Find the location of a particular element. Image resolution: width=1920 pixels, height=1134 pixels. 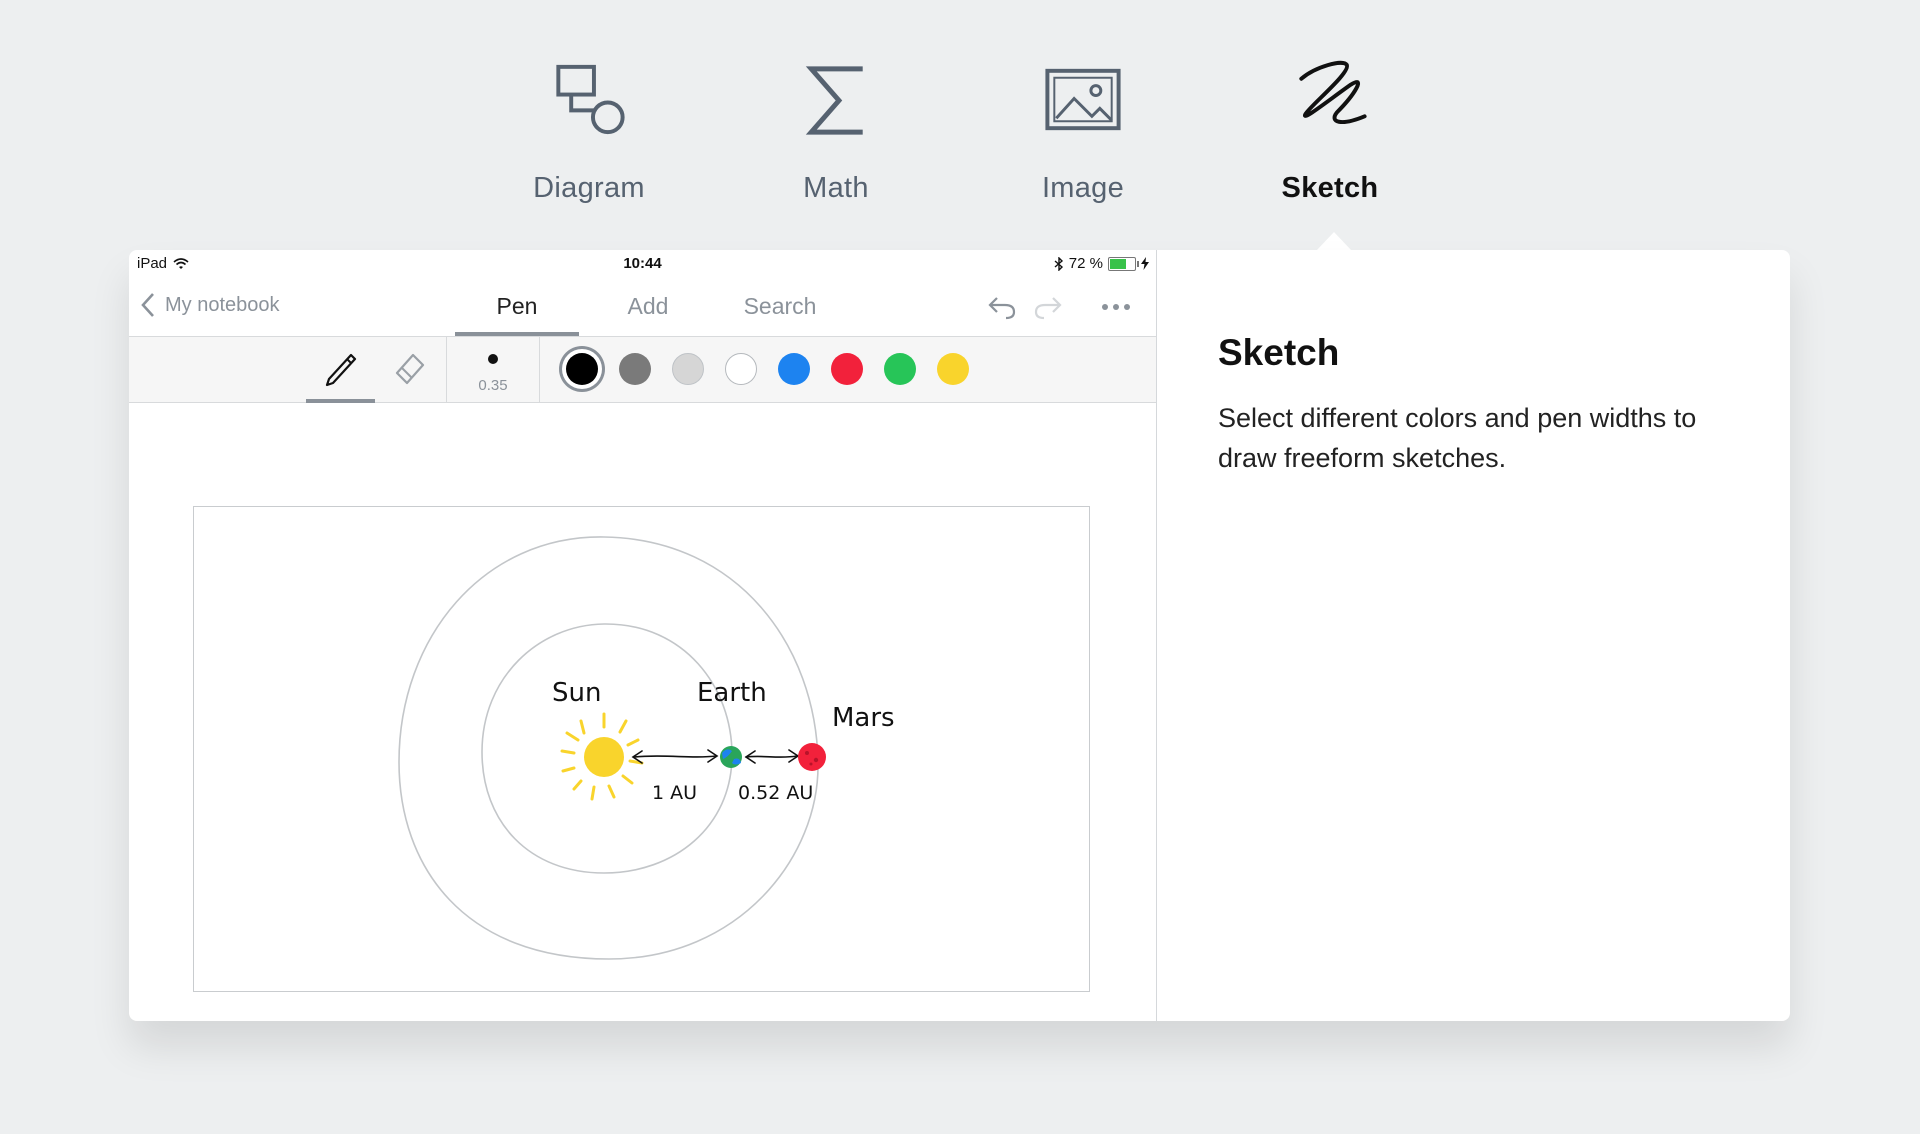

color-swatch-blue is located at coordinates (794, 369).